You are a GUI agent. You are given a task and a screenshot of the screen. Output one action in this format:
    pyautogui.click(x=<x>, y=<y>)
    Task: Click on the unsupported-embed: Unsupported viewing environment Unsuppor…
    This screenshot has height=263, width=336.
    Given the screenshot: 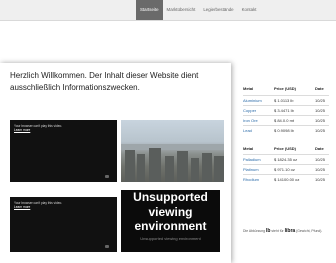 What is the action you would take?
    pyautogui.click(x=170, y=221)
    